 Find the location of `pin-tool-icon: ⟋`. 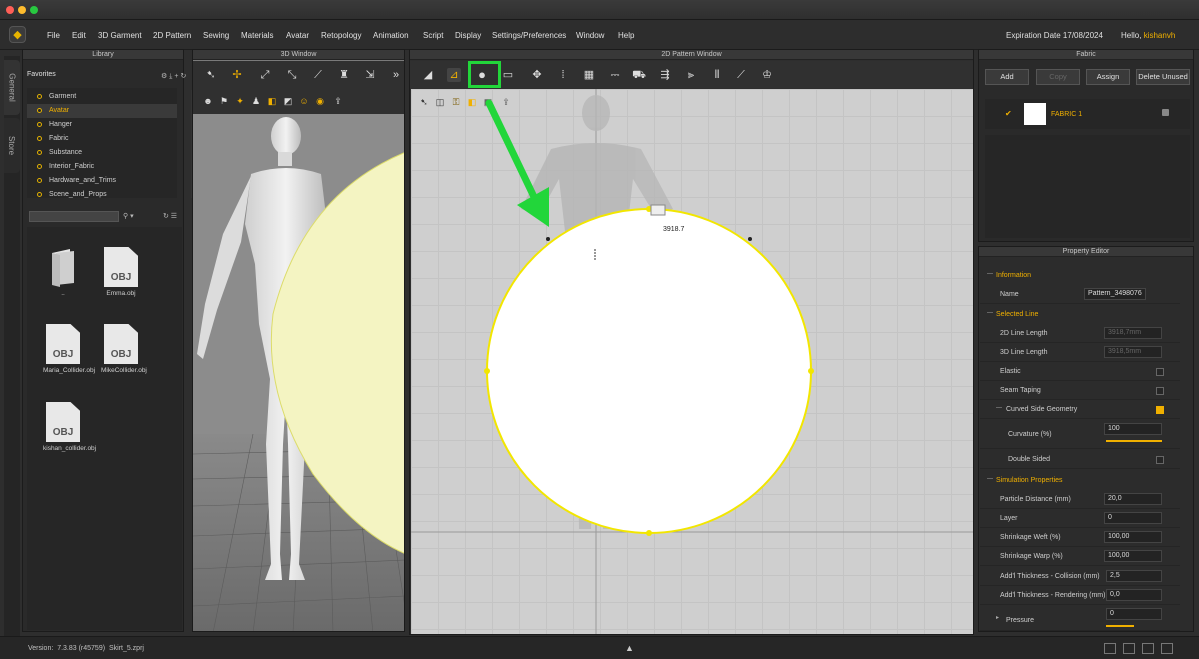

pin-tool-icon: ⟋ is located at coordinates (741, 75).